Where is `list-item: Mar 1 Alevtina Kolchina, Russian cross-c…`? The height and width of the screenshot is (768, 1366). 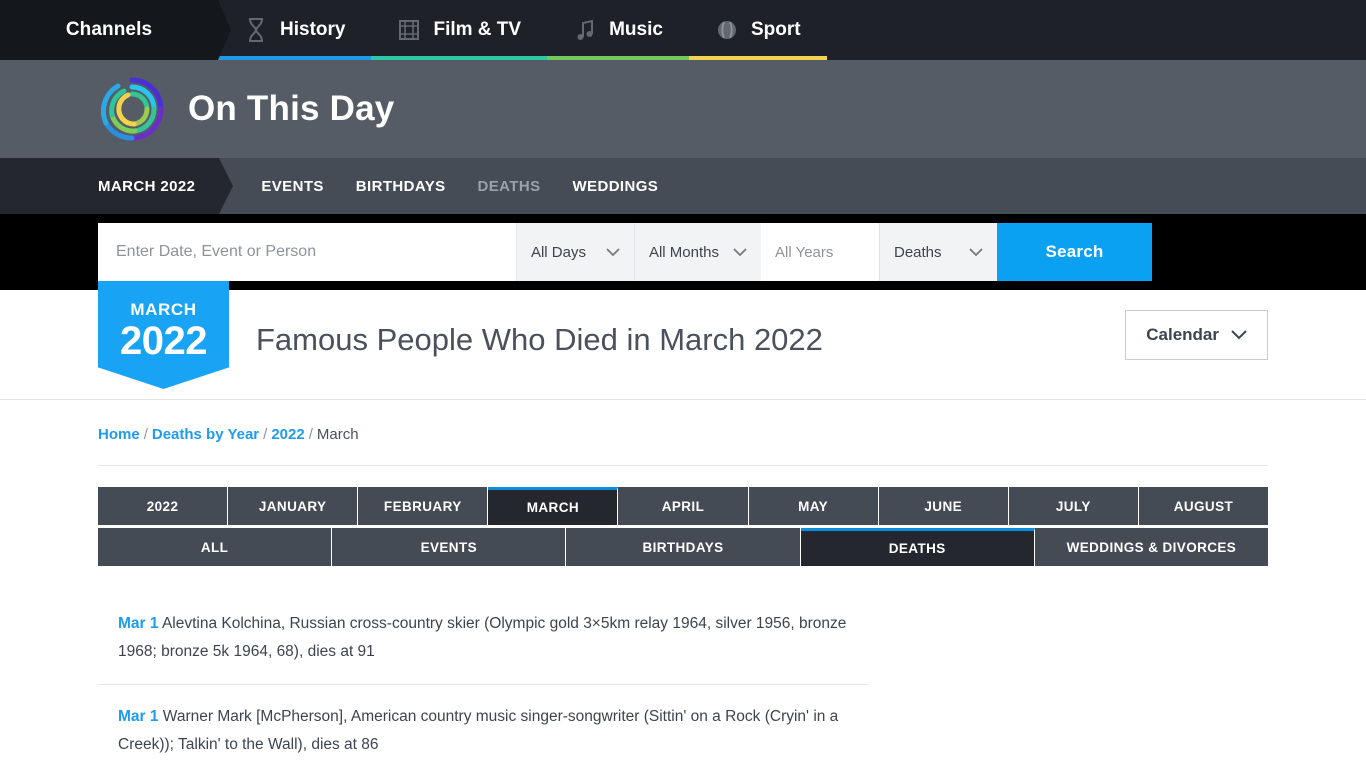
list-item: Mar 1 Alevtina Kolchina, Russian cross-c… is located at coordinates (483, 638).